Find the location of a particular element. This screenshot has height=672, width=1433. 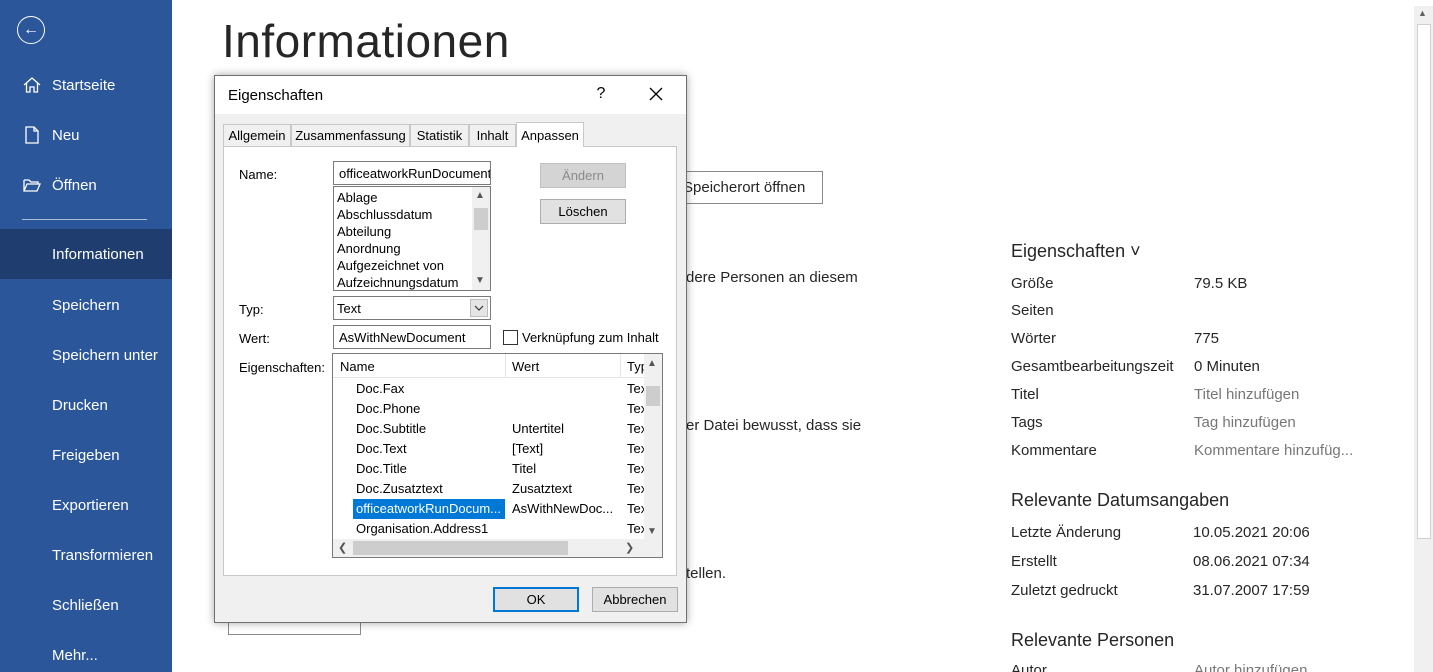

list-item: Aufgezeichnet von is located at coordinates (390, 265).